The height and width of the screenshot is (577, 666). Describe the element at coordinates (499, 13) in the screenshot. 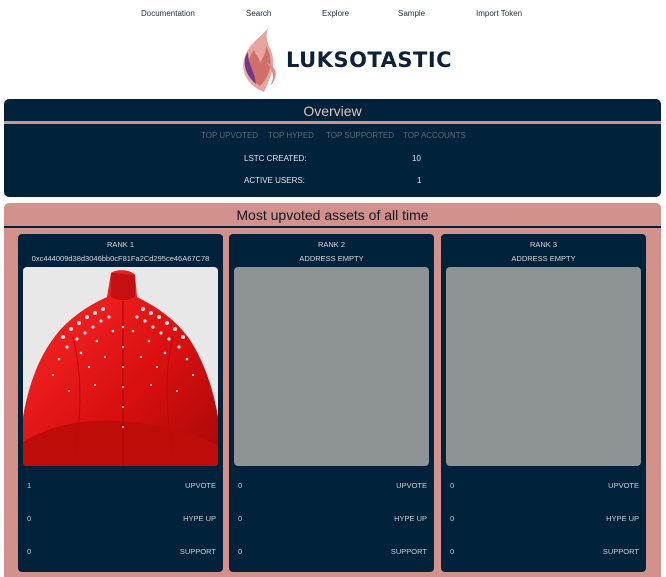

I see `nav-import-token: Import Token` at that location.